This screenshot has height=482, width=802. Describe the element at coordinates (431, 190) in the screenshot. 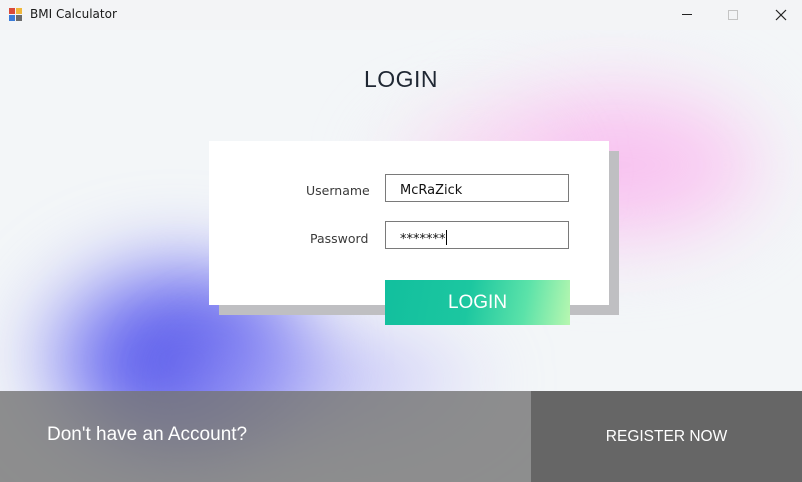

I see `username-value: McRaZick` at that location.